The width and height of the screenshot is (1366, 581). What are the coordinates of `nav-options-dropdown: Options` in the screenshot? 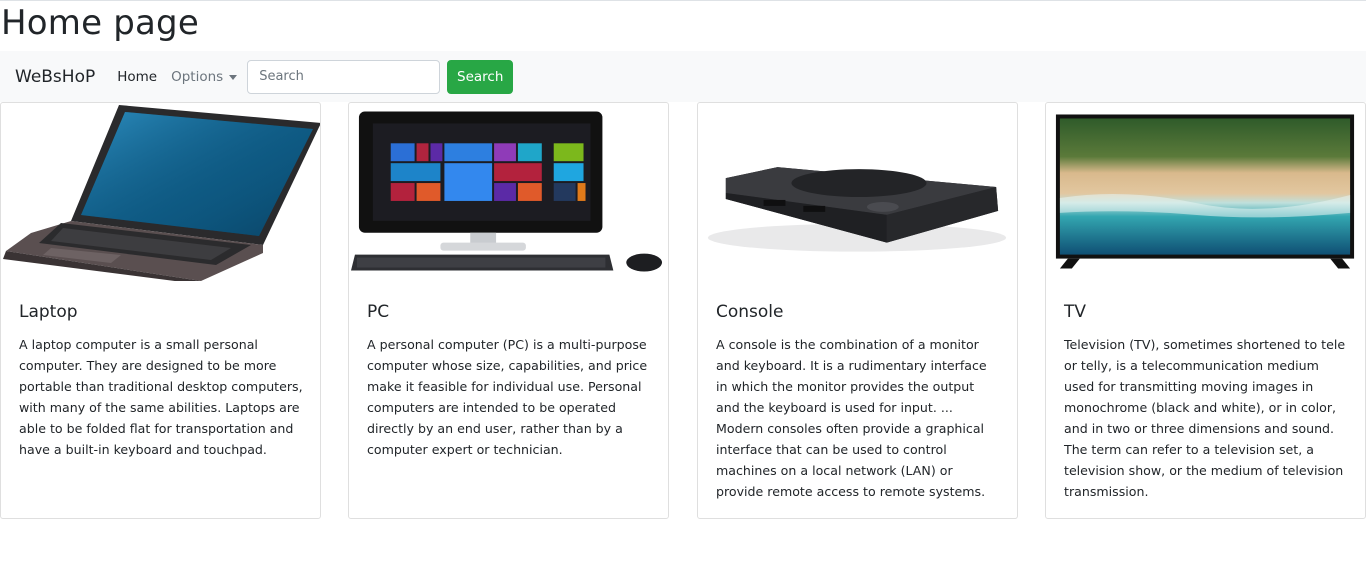 It's located at (204, 76).